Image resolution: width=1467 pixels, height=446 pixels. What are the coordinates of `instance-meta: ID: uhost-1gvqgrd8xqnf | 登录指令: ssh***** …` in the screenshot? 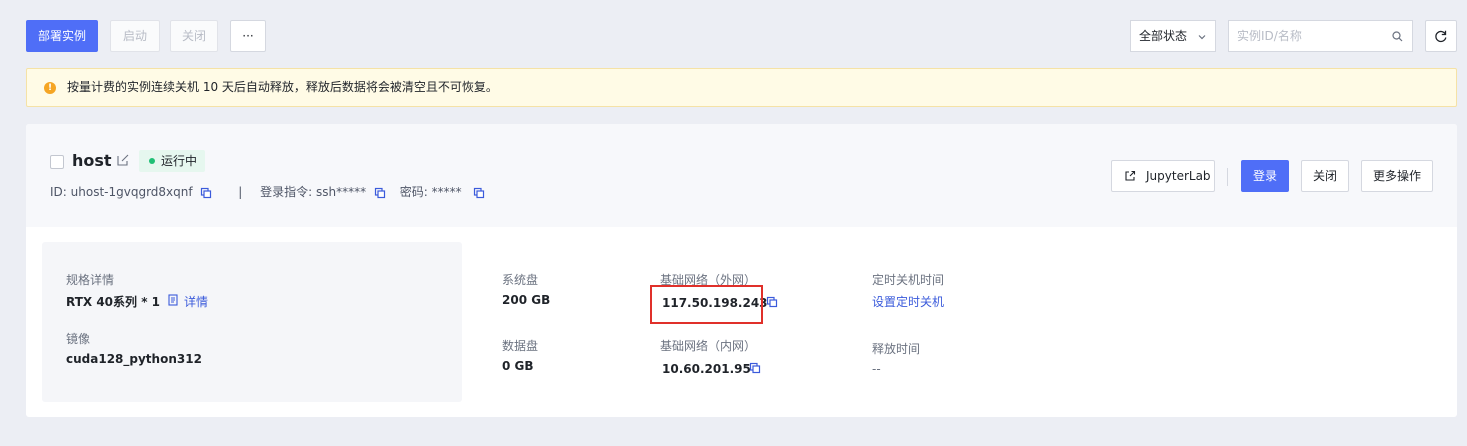 It's located at (267, 192).